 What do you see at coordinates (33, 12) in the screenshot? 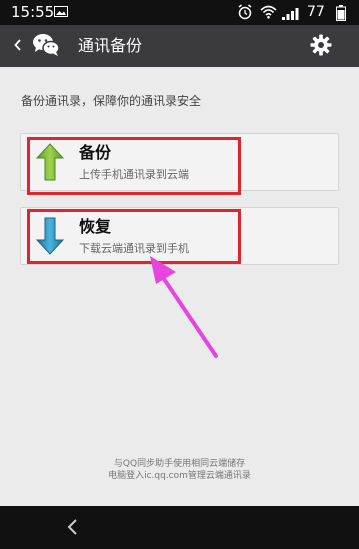
I see `status-time: 15:55` at bounding box center [33, 12].